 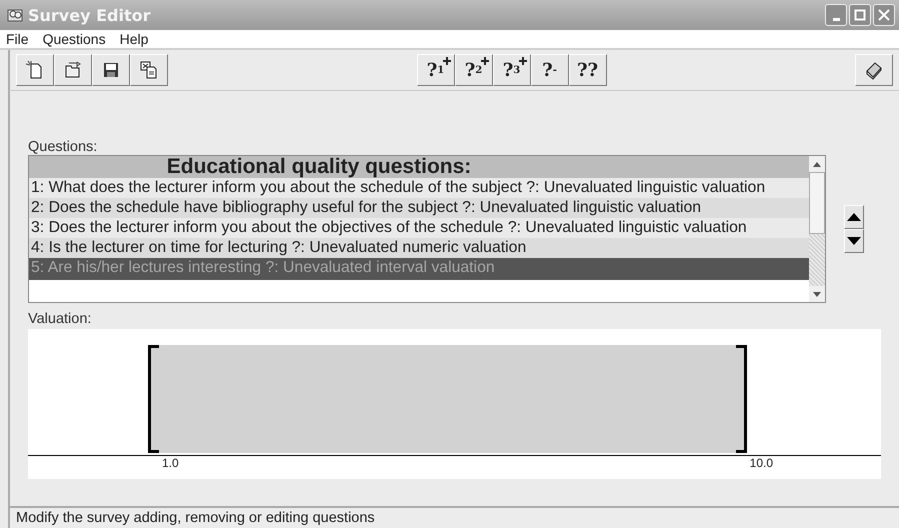 I want to click on replace-question-button: ??, so click(x=587, y=70).